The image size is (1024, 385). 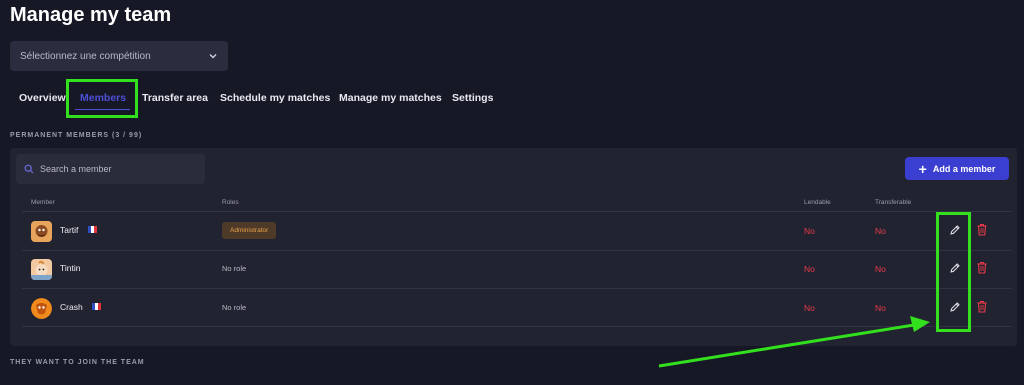 What do you see at coordinates (102, 98) in the screenshot?
I see `members-tab-highlight` at bounding box center [102, 98].